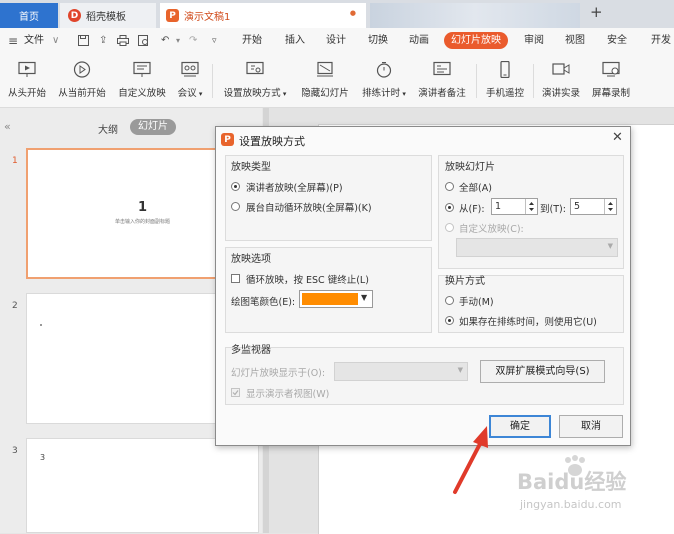 Image resolution: width=674 pixels, height=534 pixels. I want to click on print-icon, so click(123, 41).